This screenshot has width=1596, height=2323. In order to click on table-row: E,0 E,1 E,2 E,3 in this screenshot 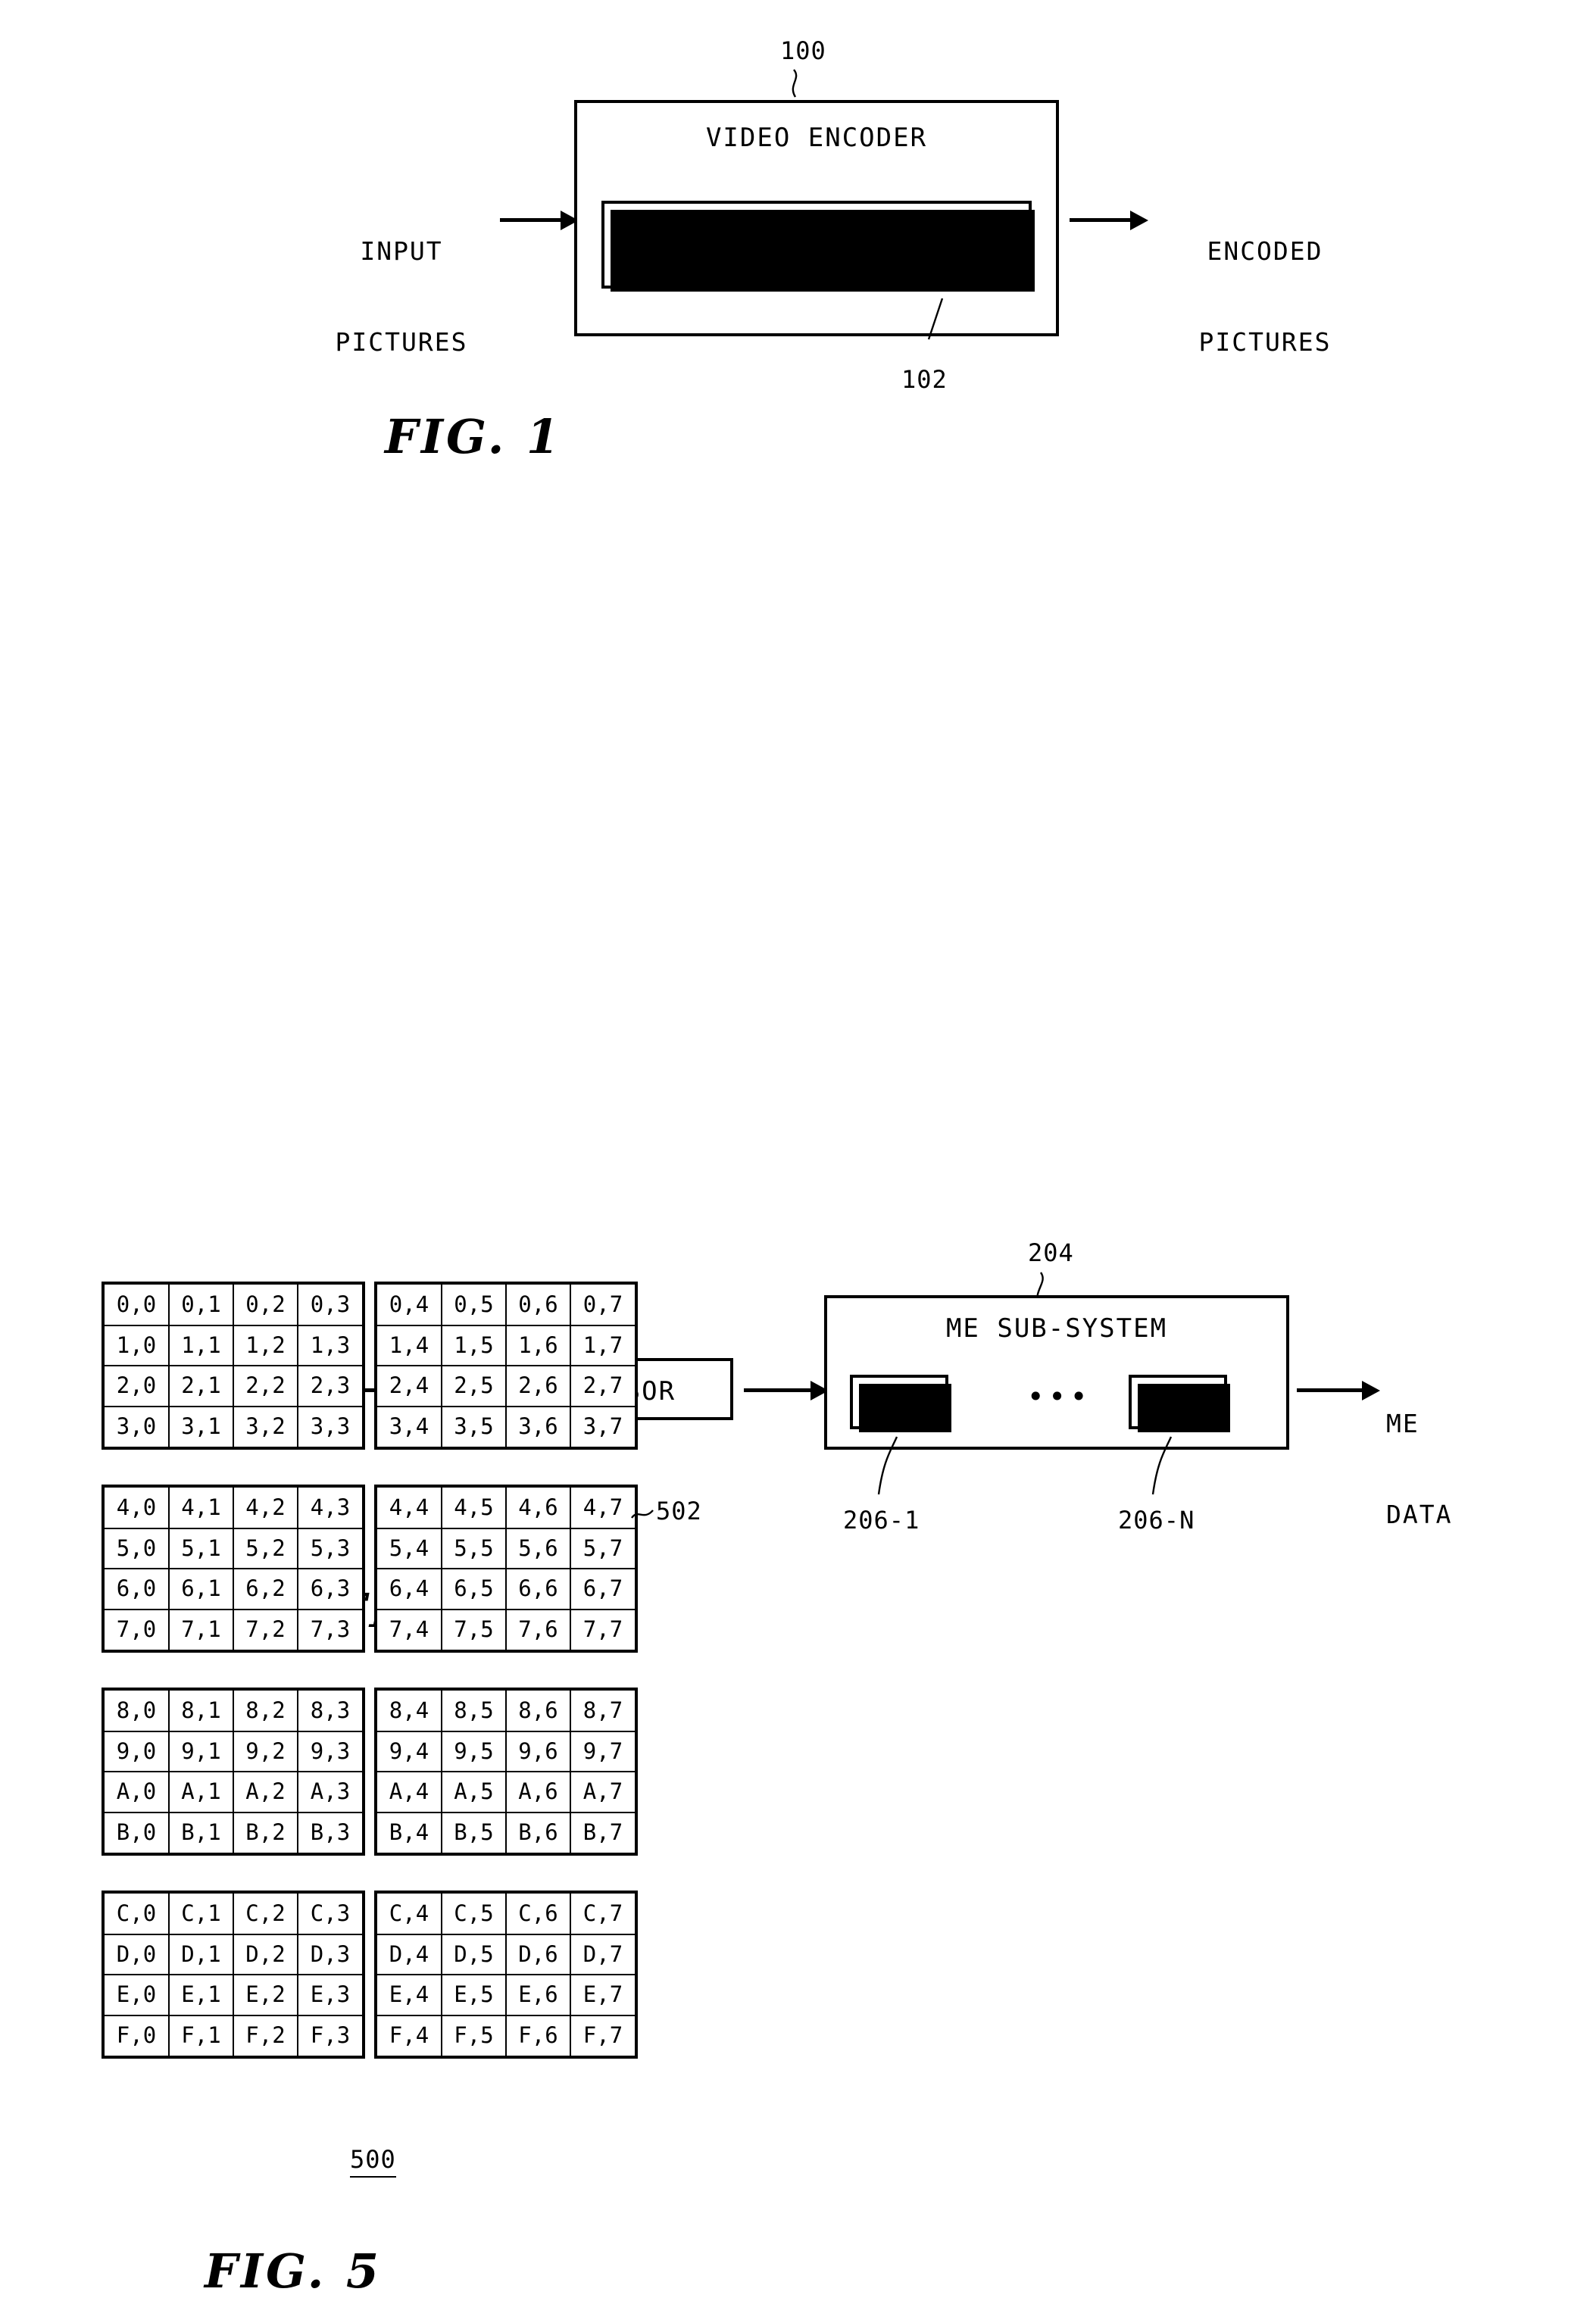, I will do `click(233, 1995)`.